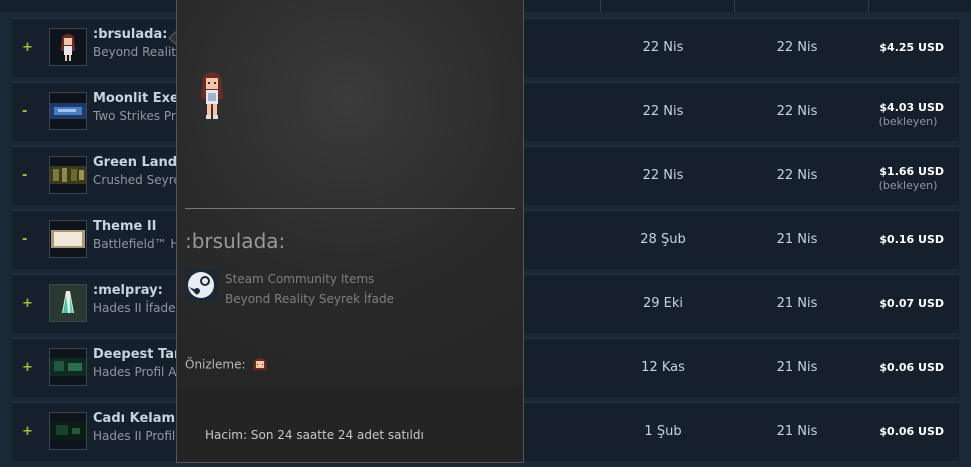  What do you see at coordinates (663, 303) in the screenshot?
I see `listed-date: 29 Eki` at bounding box center [663, 303].